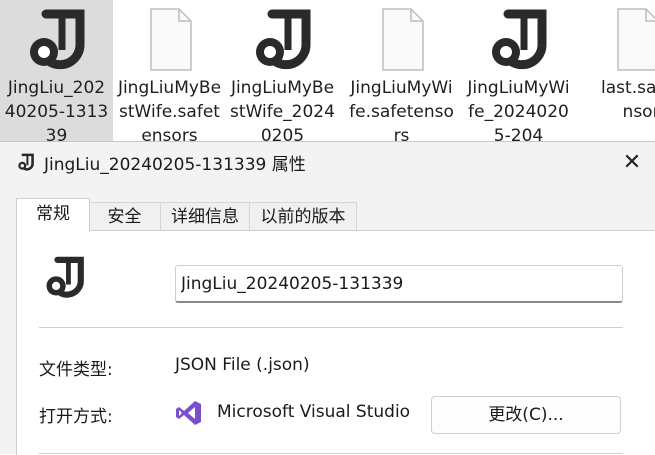  I want to click on file-item: JingLiuMyBestWife_20240205, so click(282, 72).